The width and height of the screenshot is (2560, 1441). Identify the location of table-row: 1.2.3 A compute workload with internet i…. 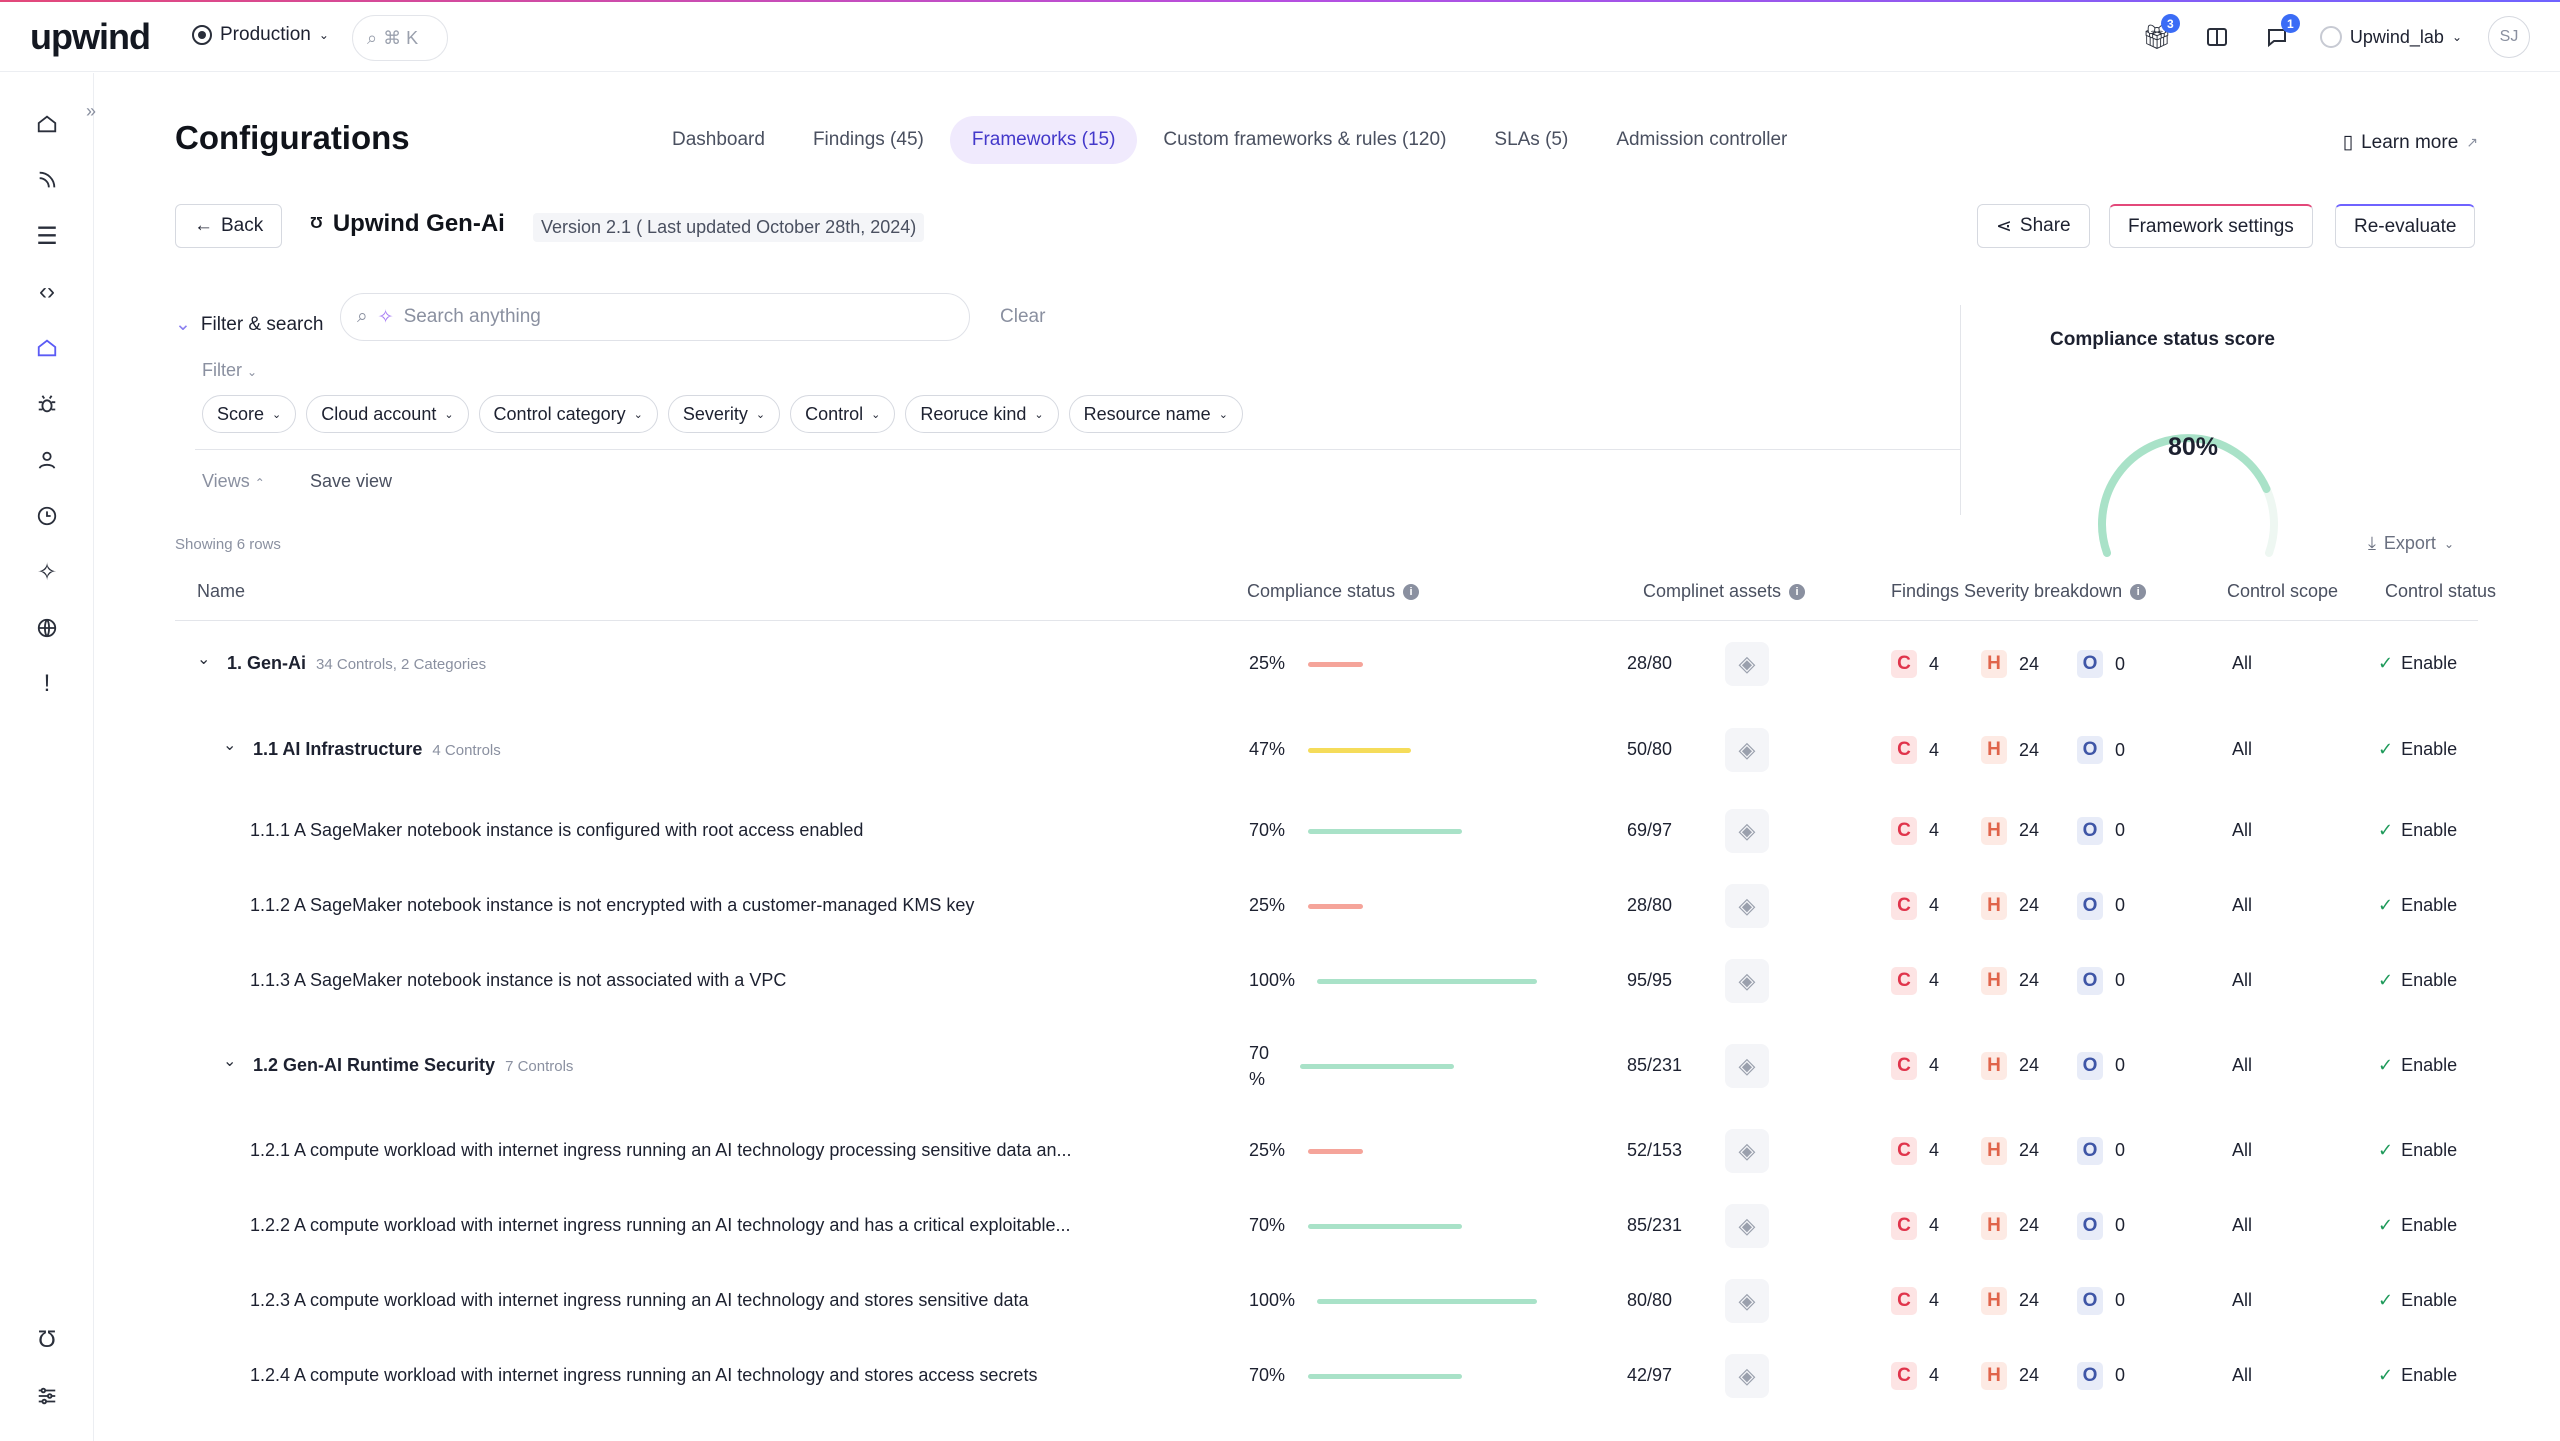
(1326, 1300).